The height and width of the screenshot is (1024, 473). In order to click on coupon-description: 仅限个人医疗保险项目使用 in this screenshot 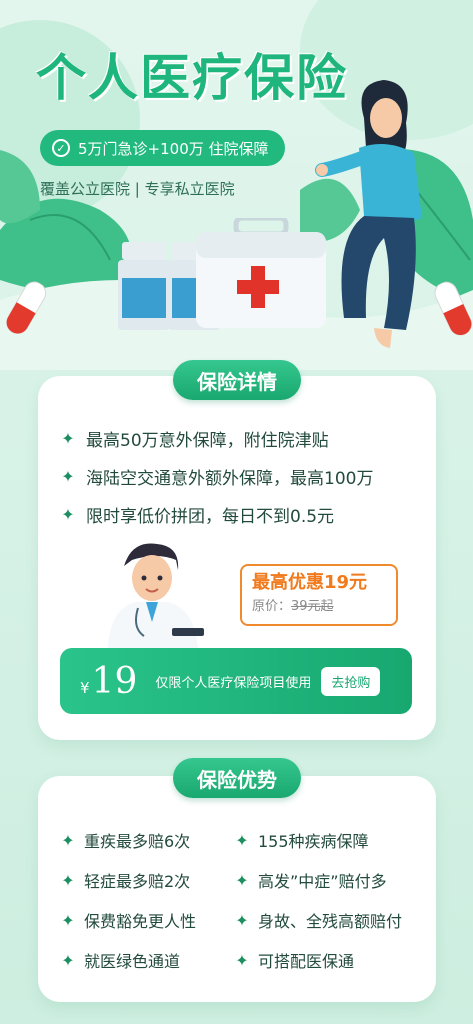, I will do `click(233, 683)`.